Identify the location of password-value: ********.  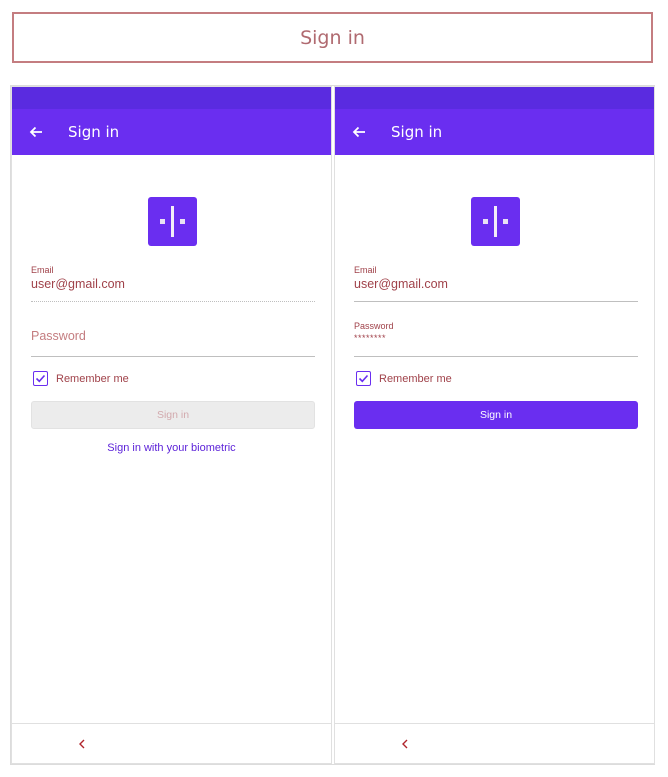
(370, 338).